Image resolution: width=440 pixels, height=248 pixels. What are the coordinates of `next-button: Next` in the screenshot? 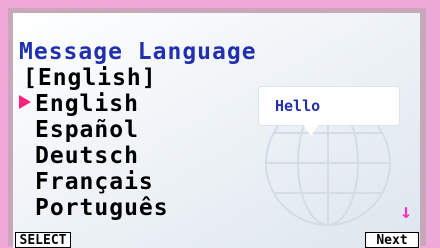 It's located at (392, 240).